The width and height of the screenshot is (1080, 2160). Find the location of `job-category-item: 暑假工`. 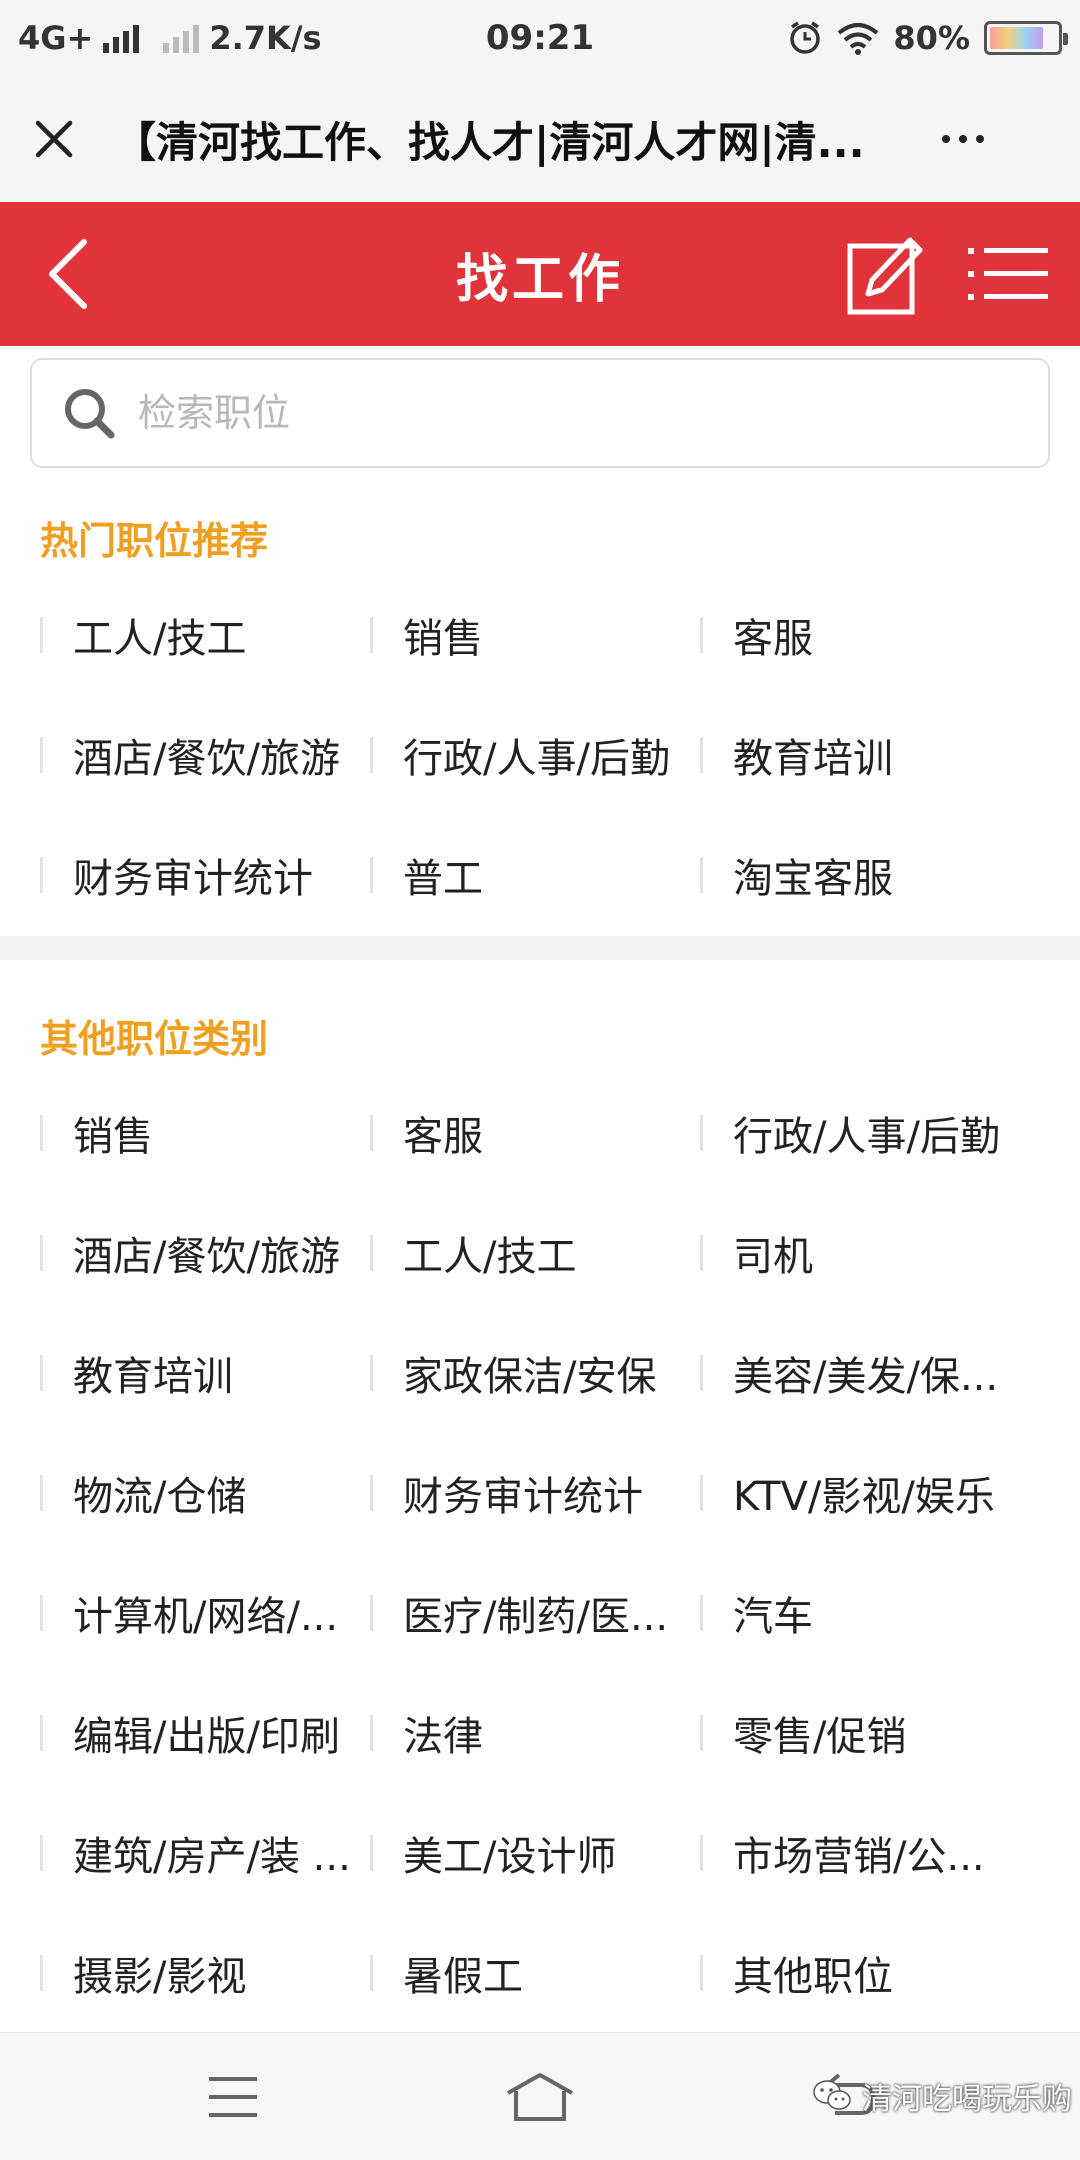

job-category-item: 暑假工 is located at coordinates (535, 1973).